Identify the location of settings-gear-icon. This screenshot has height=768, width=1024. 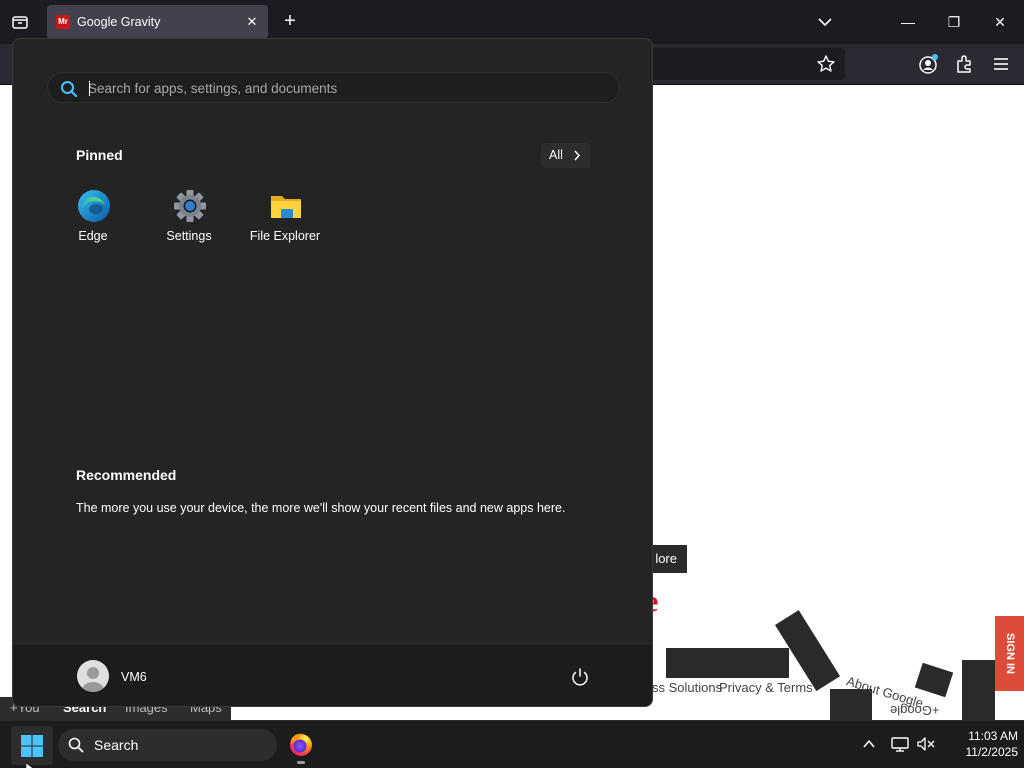
(190, 206).